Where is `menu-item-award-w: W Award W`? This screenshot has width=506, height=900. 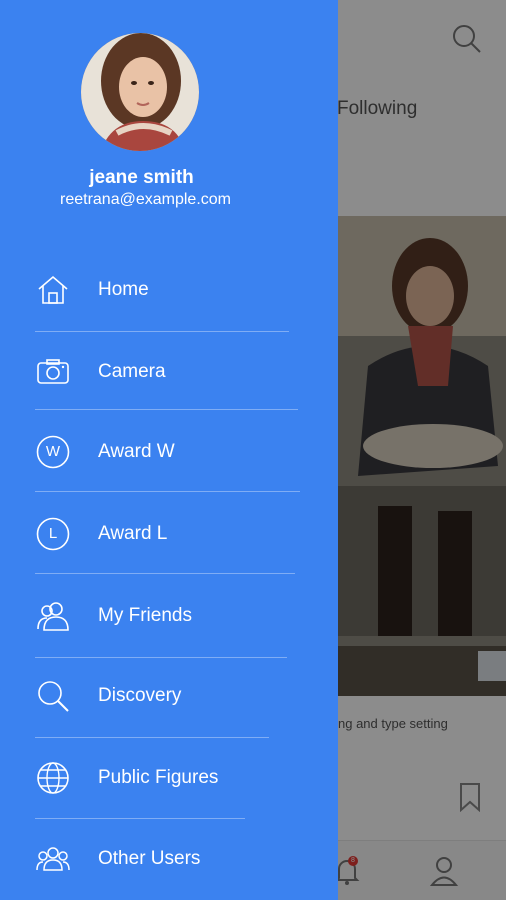 menu-item-award-w: W Award W is located at coordinates (169, 452).